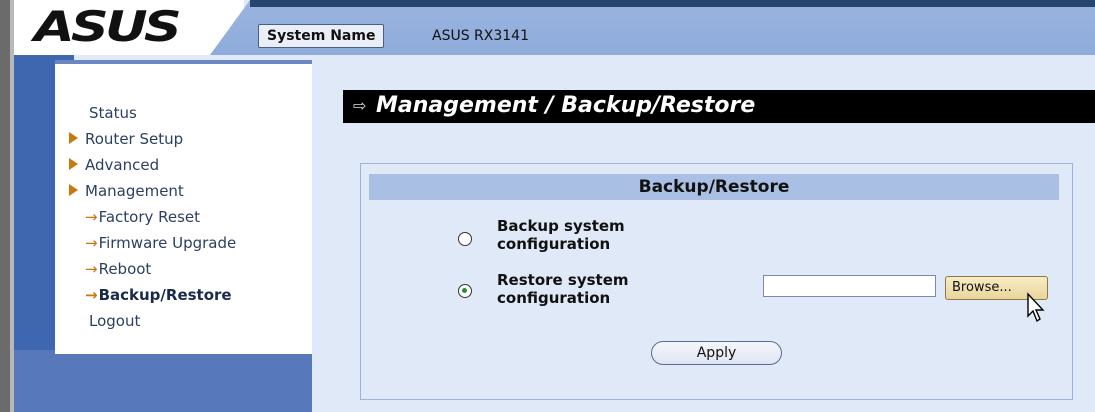 This screenshot has width=1095, height=412. What do you see at coordinates (672, 3) in the screenshot?
I see `header-topline` at bounding box center [672, 3].